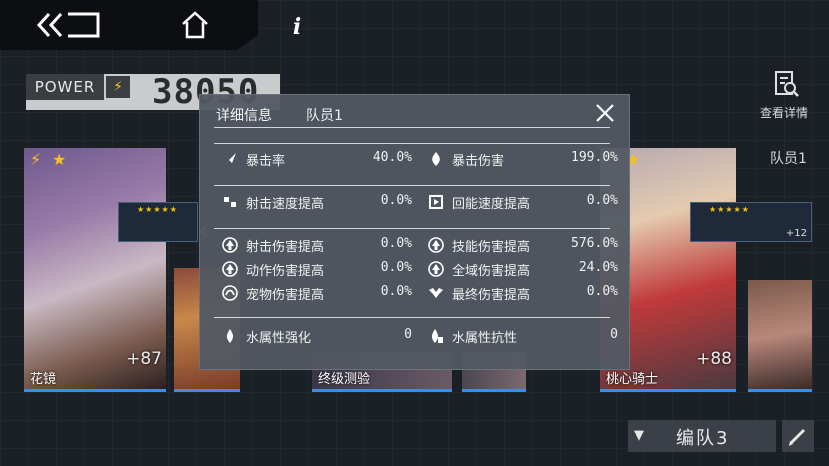 Image resolution: width=829 pixels, height=466 pixels. Describe the element at coordinates (43, 379) in the screenshot. I see `character-name: 花镜` at that location.